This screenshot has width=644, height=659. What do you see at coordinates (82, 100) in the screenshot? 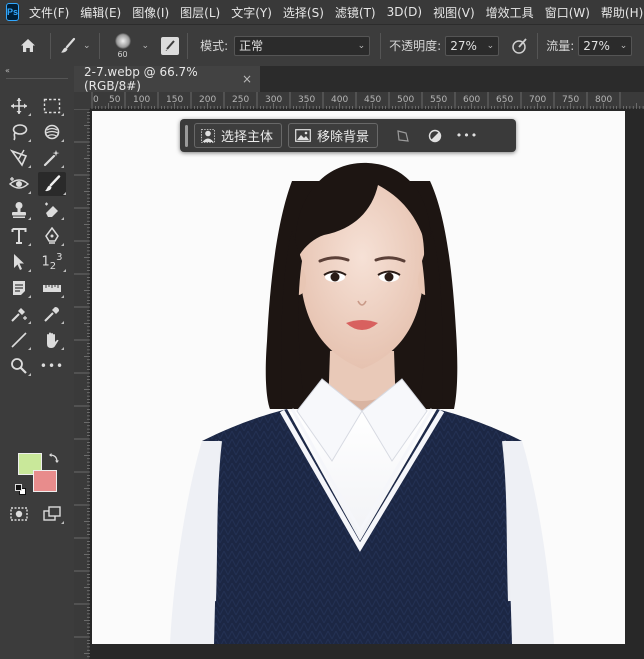
I see `ruler-origin` at bounding box center [82, 100].